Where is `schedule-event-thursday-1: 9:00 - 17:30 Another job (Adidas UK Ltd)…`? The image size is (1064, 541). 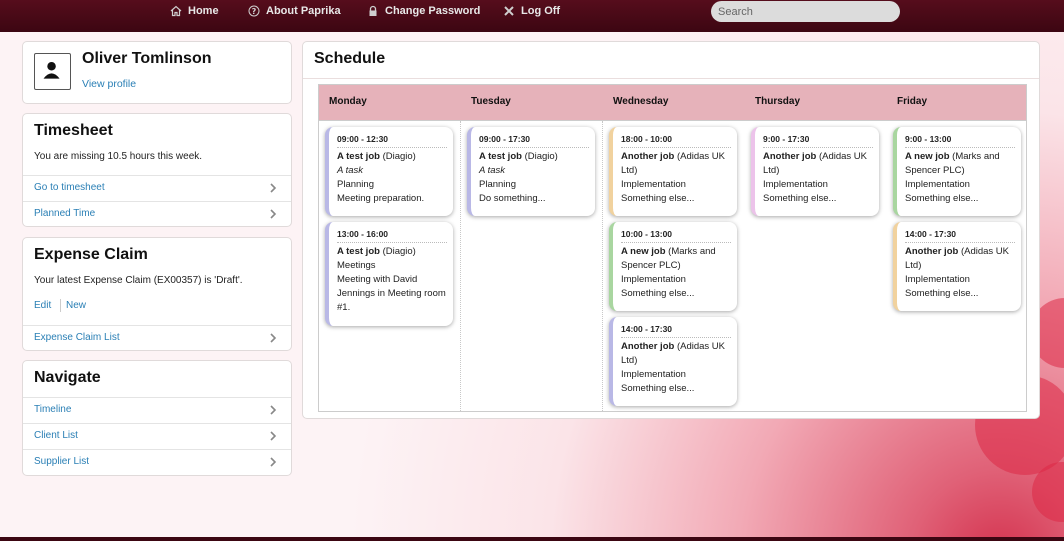
schedule-event-thursday-1: 9:00 - 17:30 Another job (Adidas UK Ltd)… is located at coordinates (815, 171).